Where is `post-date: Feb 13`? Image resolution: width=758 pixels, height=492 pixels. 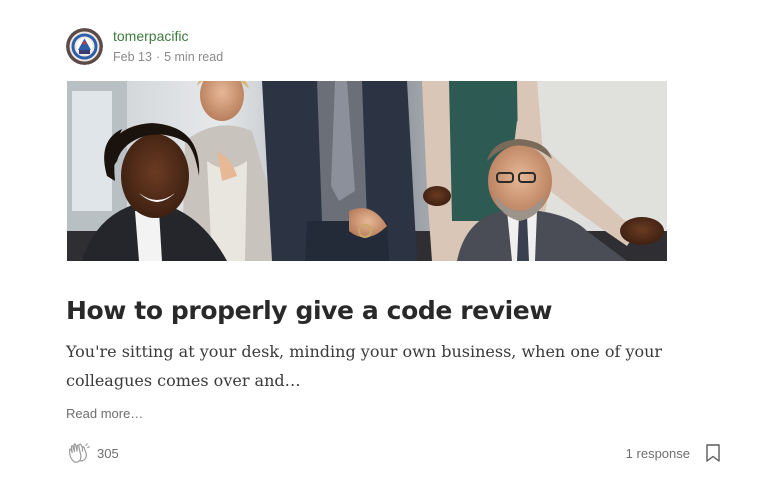
post-date: Feb 13 is located at coordinates (132, 56).